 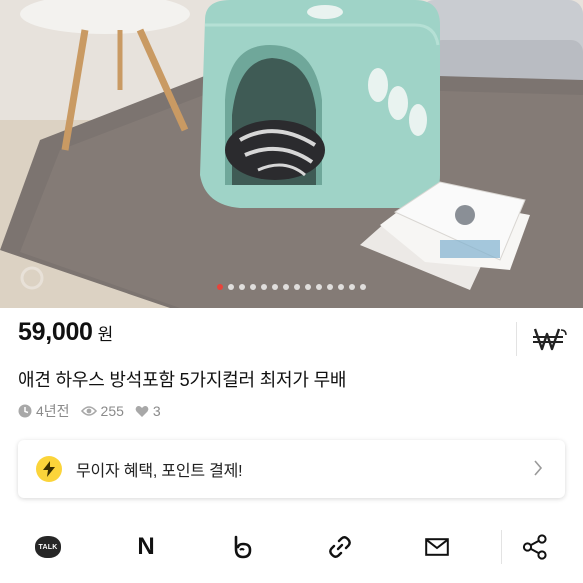 What do you see at coordinates (112, 411) in the screenshot?
I see `view-count-text: 255` at bounding box center [112, 411].